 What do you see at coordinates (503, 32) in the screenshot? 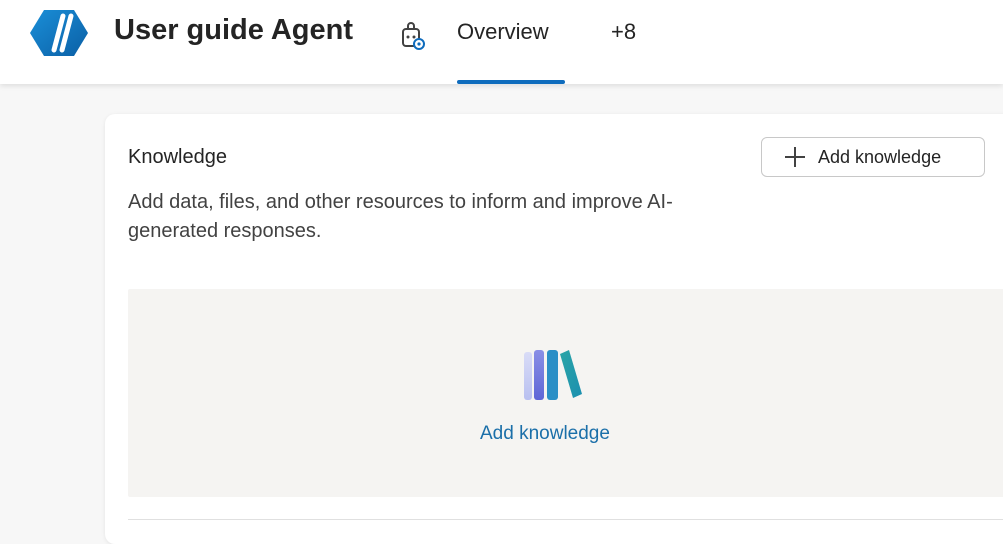
I see `tab-overview: Overview` at bounding box center [503, 32].